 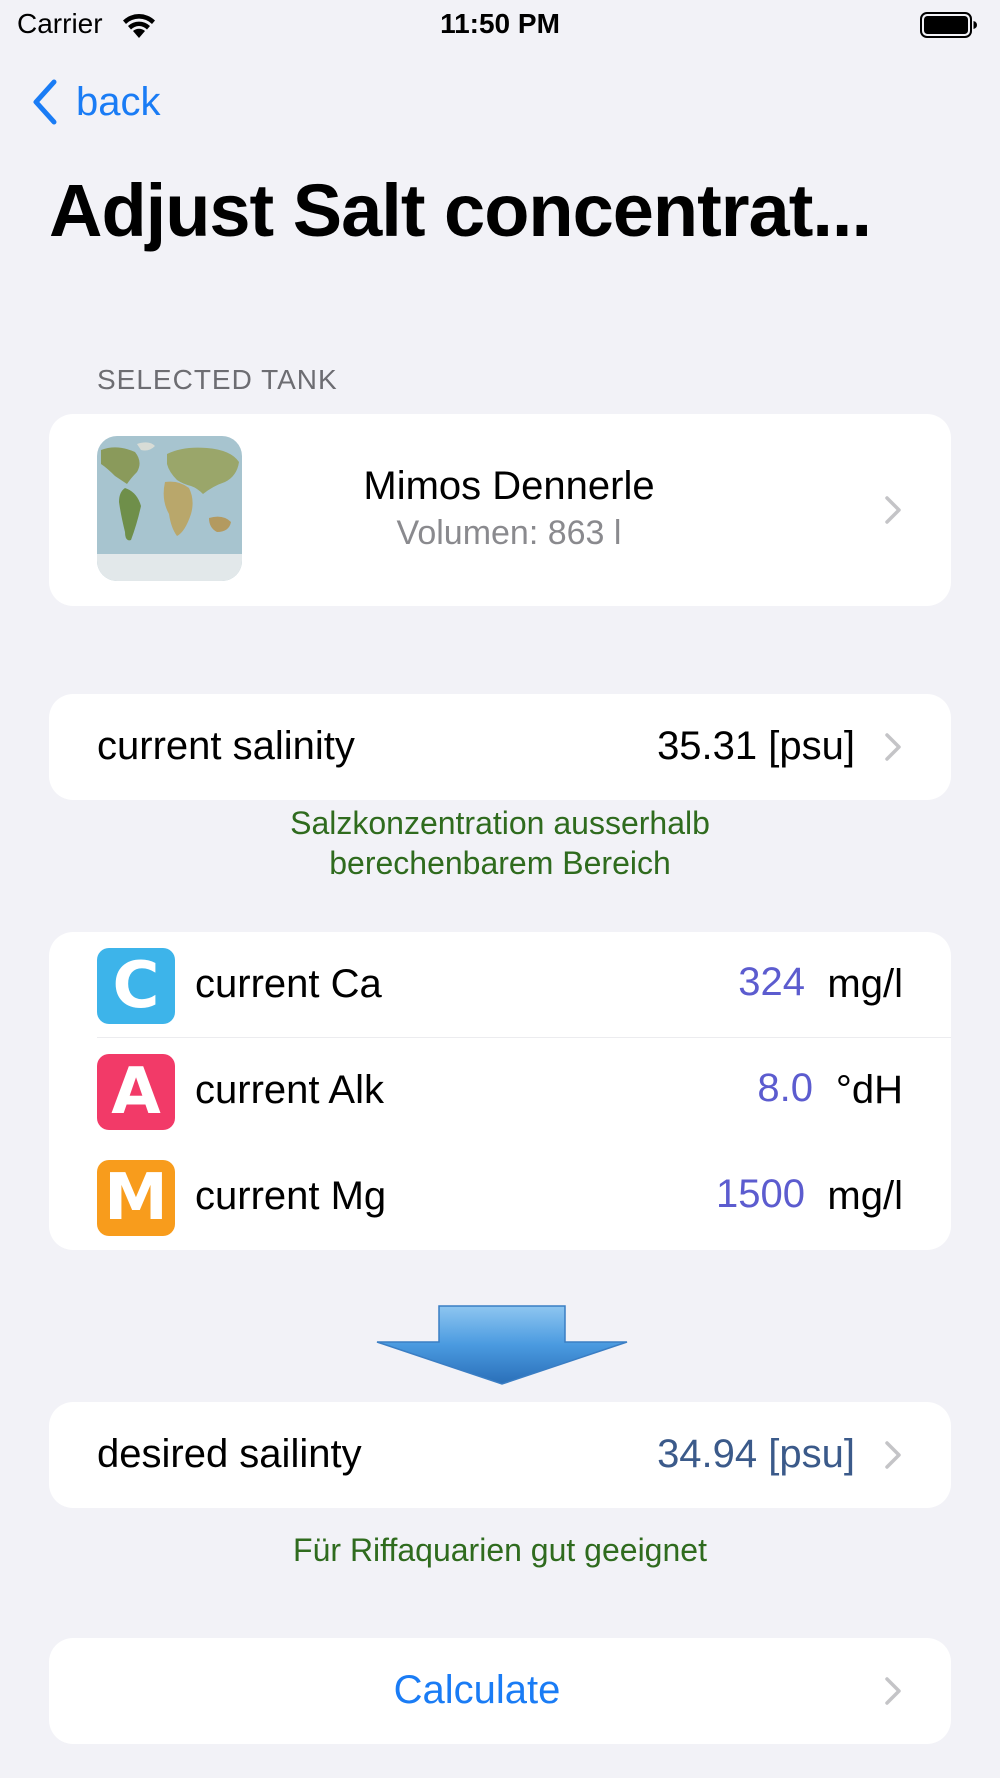 I want to click on magnesium-badge-icon: M, so click(x=136, y=1198).